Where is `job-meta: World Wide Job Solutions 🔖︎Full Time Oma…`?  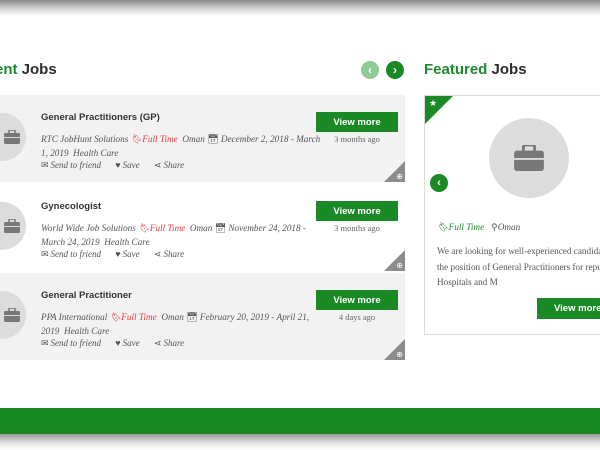 job-meta: World Wide Job Solutions 🔖︎Full Time Oma… is located at coordinates (173, 235).